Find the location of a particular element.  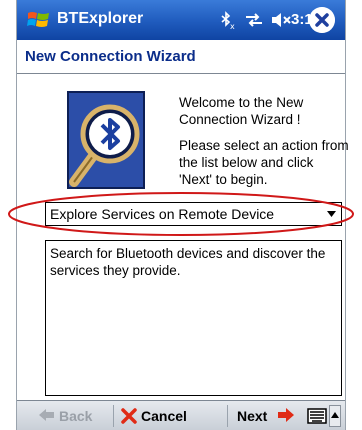

close-icon is located at coordinates (322, 20).